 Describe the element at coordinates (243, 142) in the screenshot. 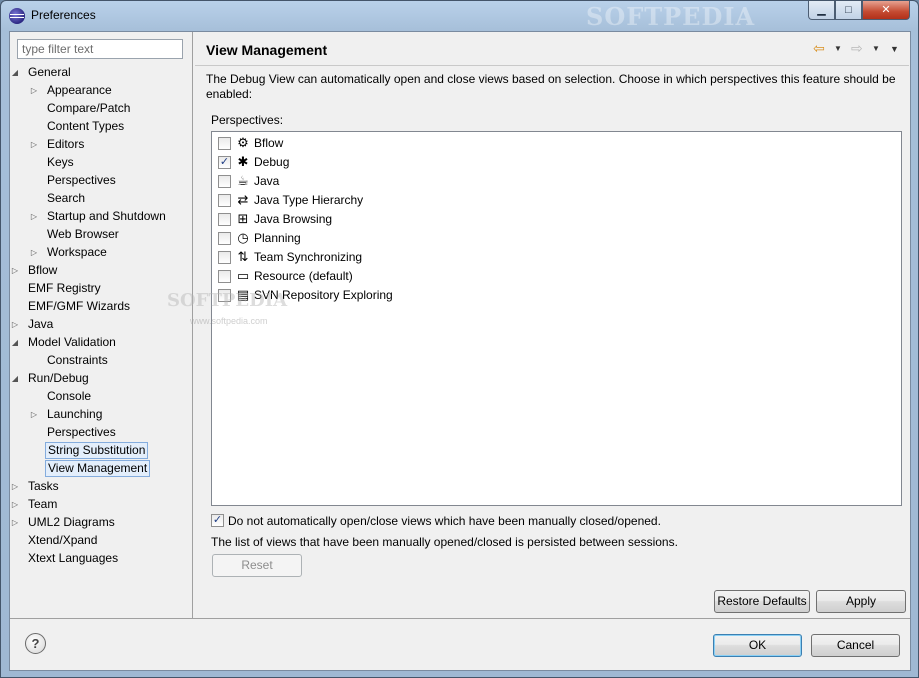

I see `gears-icon: ⚙` at that location.